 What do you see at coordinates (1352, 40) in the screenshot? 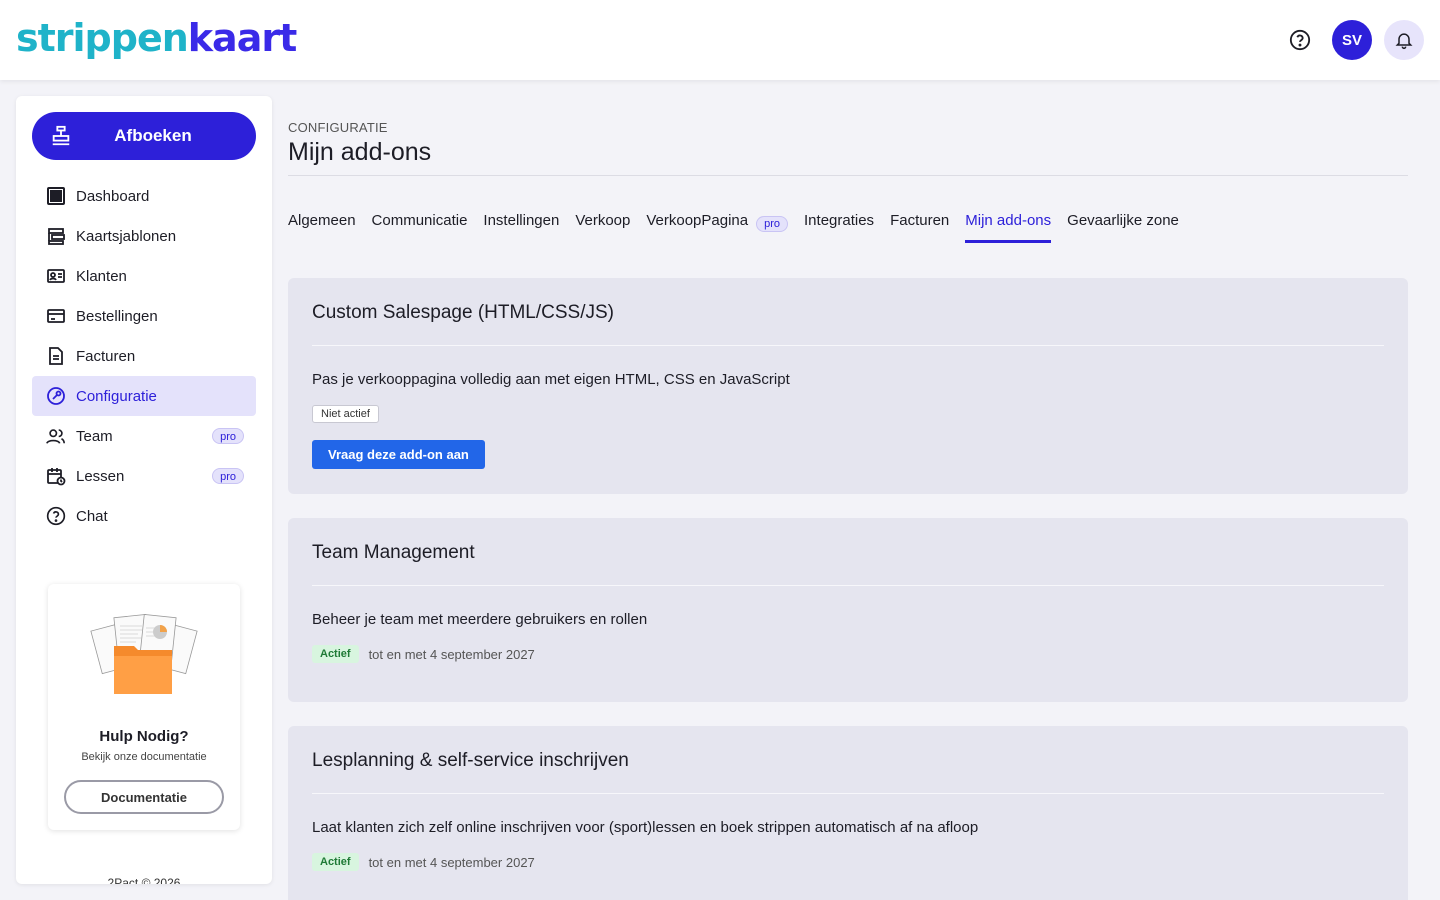
I see `avatar: SV` at bounding box center [1352, 40].